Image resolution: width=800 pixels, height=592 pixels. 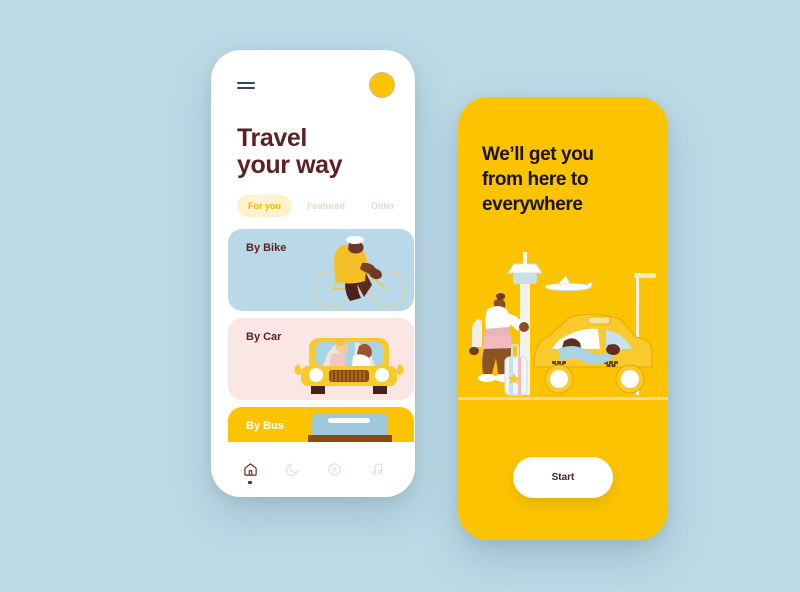 I want to click on nav-compass, so click(x=334, y=470).